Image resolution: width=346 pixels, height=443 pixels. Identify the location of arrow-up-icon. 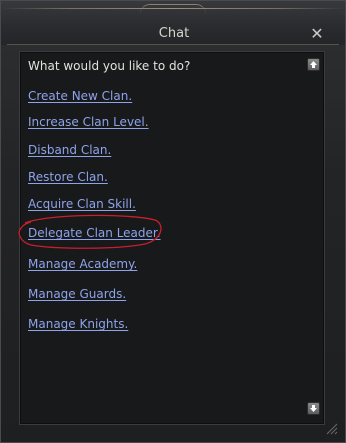
(313, 64).